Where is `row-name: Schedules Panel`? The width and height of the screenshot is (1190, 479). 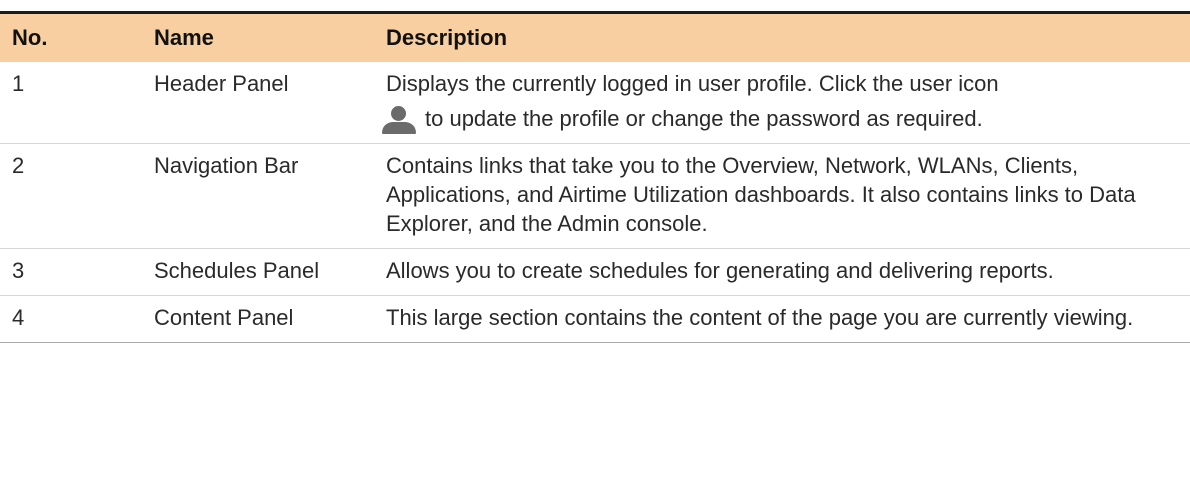 row-name: Schedules Panel is located at coordinates (237, 270).